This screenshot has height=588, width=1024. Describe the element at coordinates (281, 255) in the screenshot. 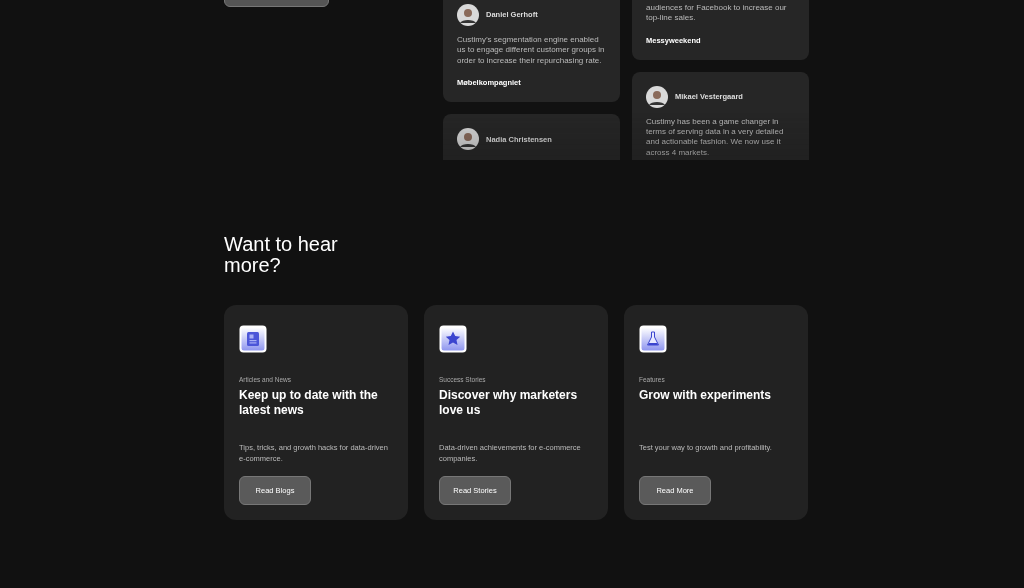

I see `section-heading: Want to hear more?` at that location.